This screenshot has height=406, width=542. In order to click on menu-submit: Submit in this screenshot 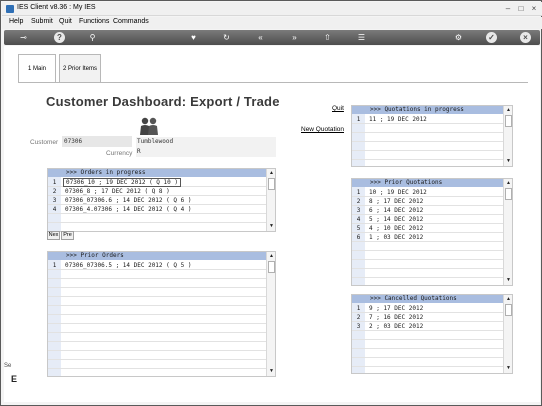, I will do `click(42, 21)`.